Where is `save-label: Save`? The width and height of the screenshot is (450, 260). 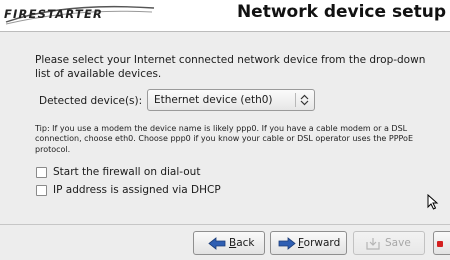
save-label: Save is located at coordinates (398, 243).